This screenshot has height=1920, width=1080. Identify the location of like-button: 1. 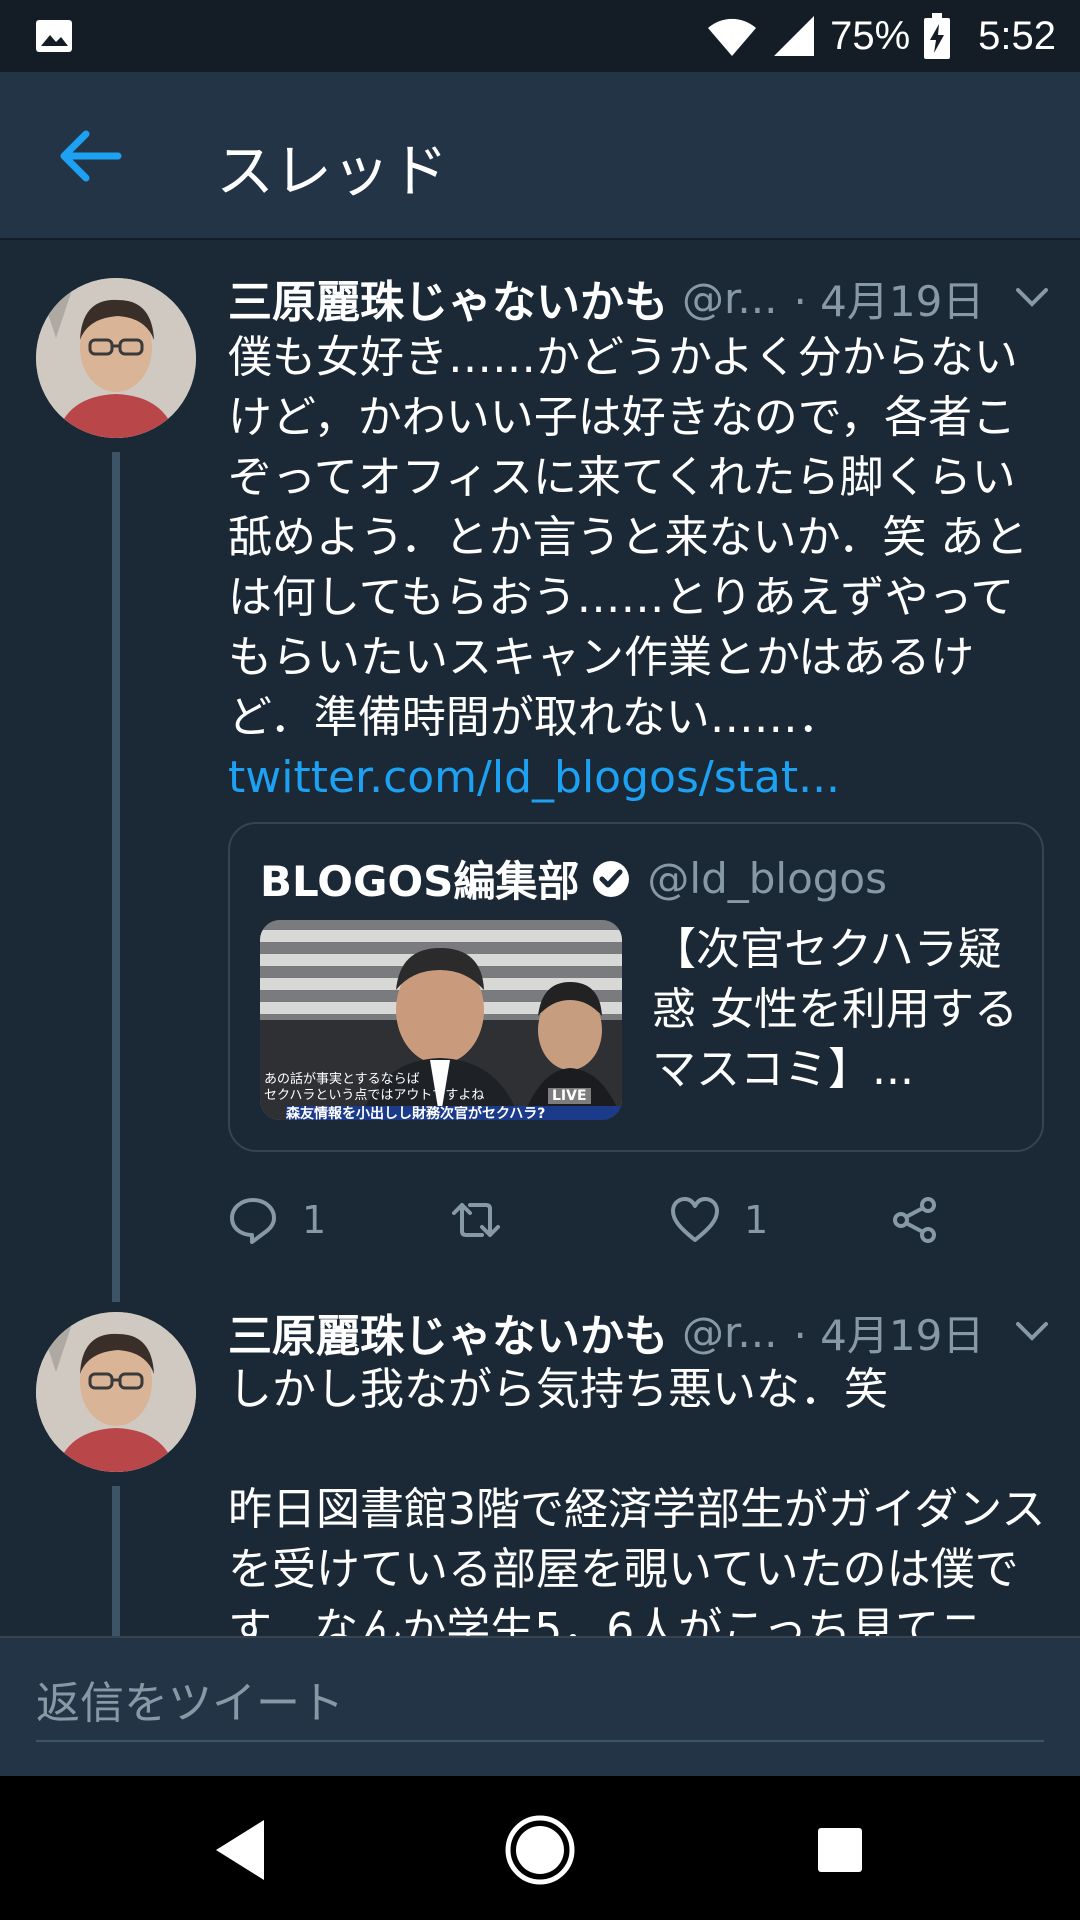
(719, 1220).